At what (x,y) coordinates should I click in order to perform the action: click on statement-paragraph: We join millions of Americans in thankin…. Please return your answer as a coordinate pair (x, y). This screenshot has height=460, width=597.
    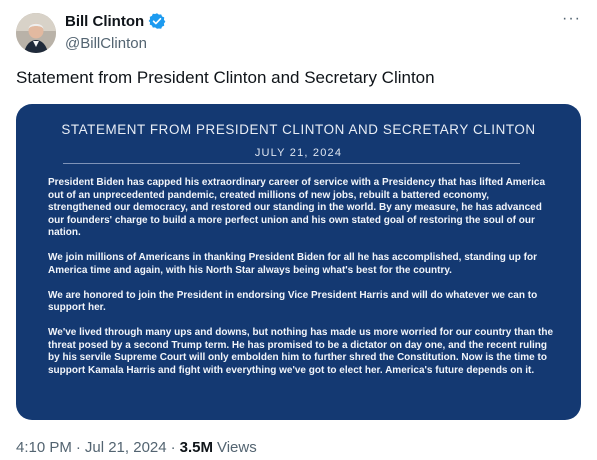
    Looking at the image, I should click on (292, 264).